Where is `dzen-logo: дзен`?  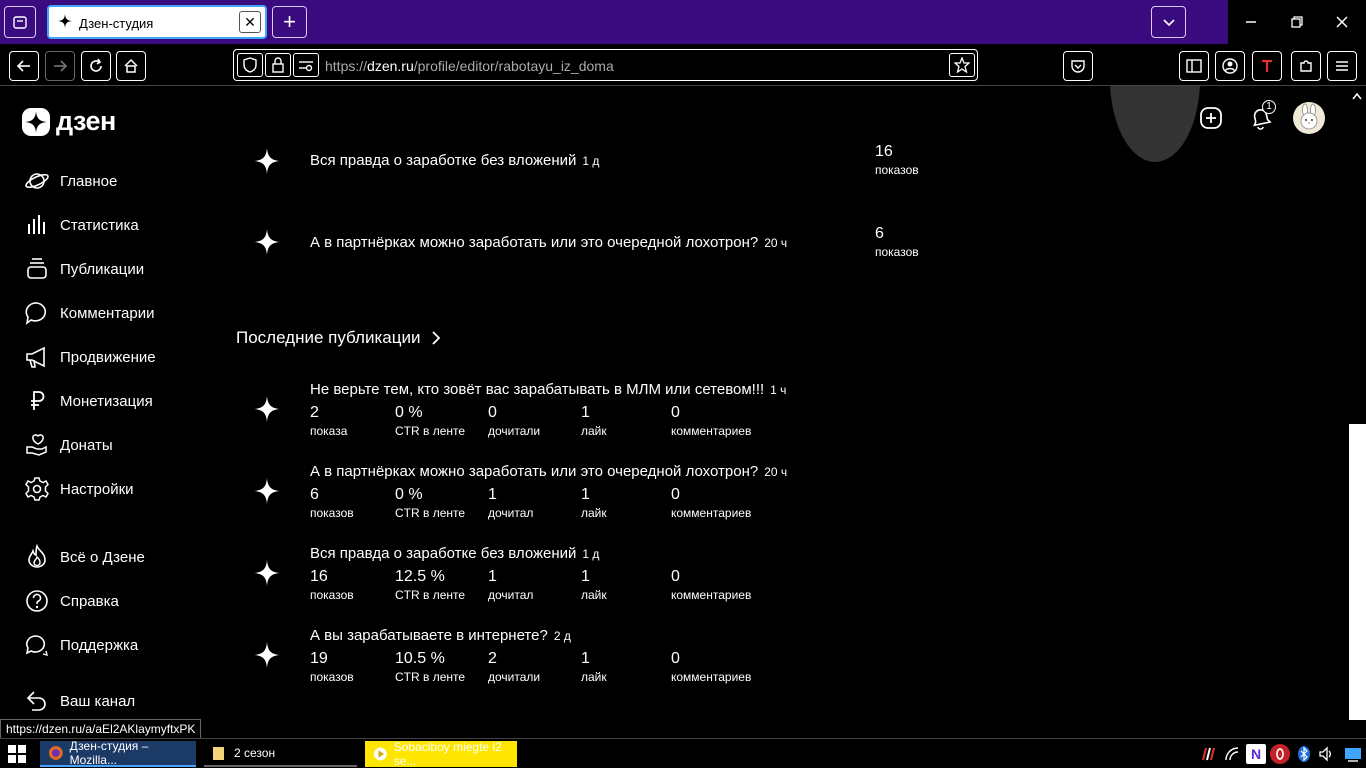 dzen-logo: дзен is located at coordinates (69, 121).